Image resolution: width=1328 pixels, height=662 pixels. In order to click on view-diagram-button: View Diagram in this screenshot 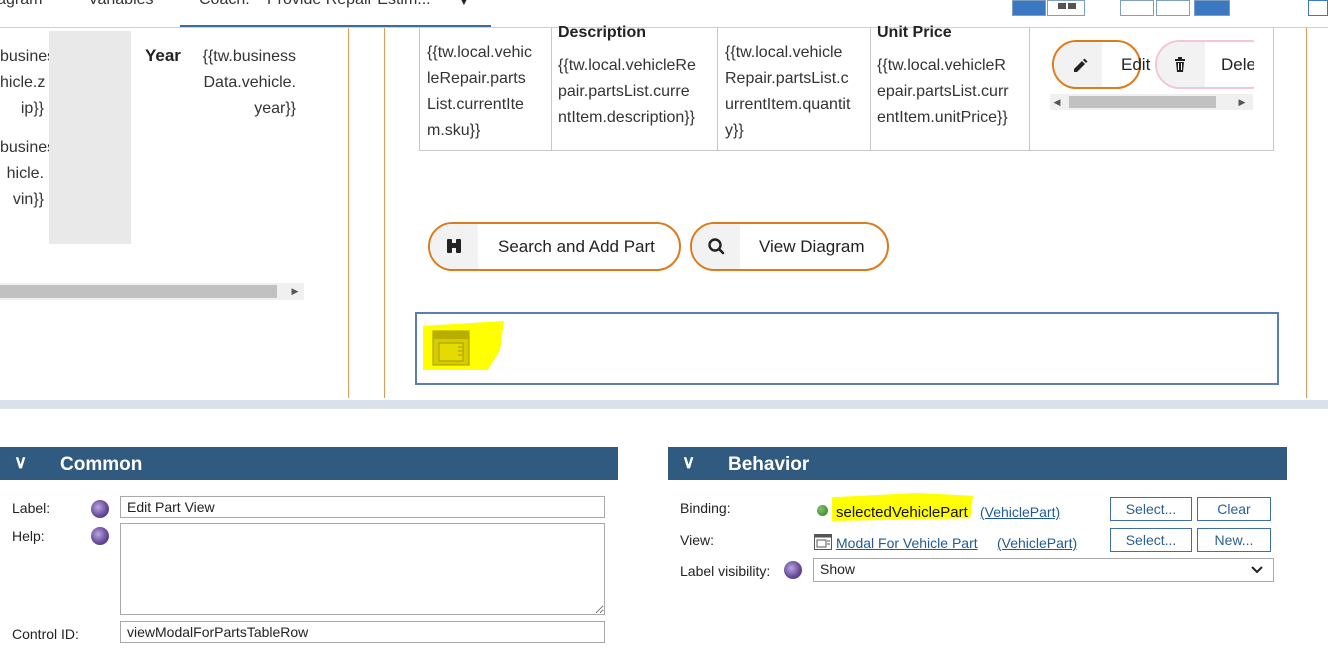, I will do `click(789, 246)`.